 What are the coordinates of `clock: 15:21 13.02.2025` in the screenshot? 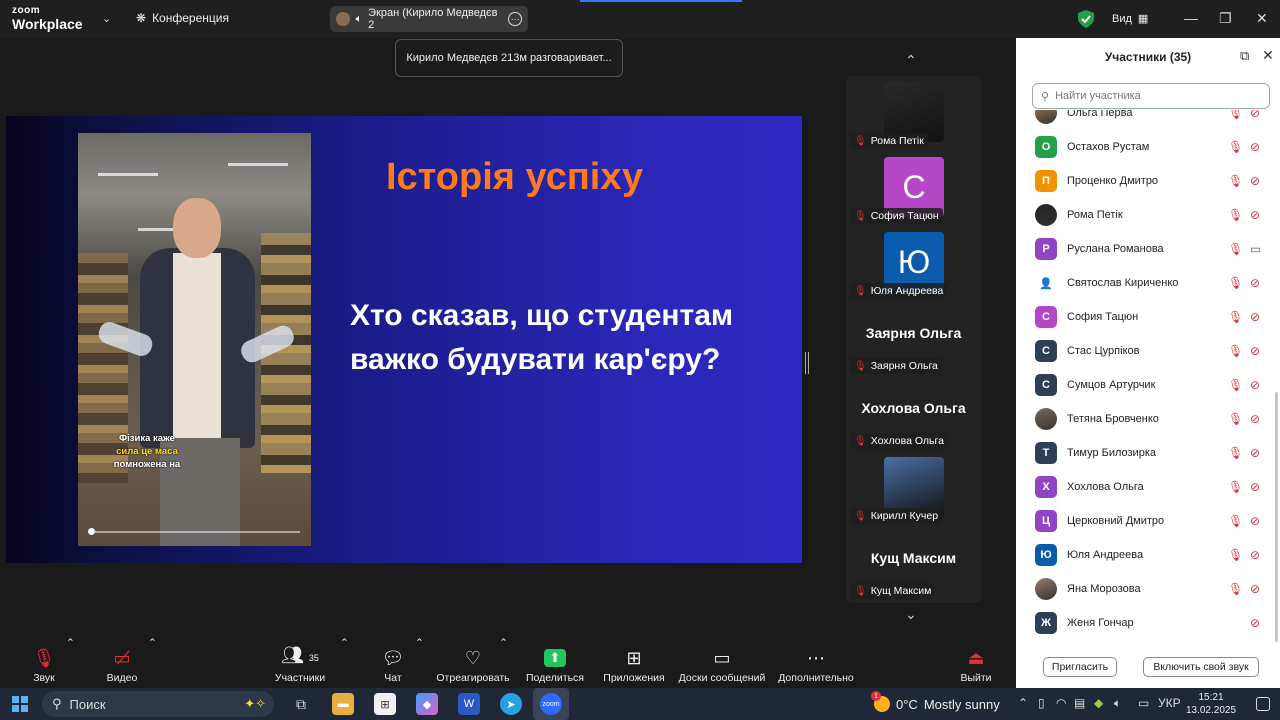 It's located at (1211, 704).